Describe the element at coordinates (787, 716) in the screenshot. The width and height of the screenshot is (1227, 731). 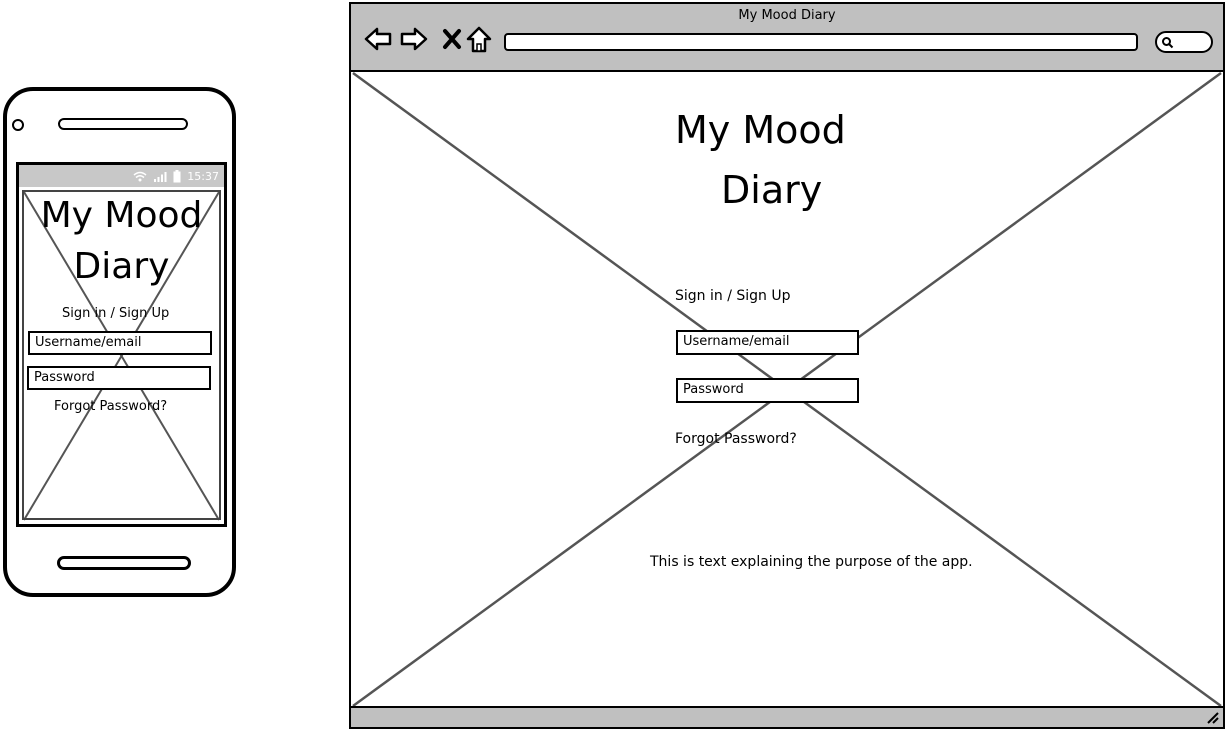
I see `browser-status-bar` at that location.